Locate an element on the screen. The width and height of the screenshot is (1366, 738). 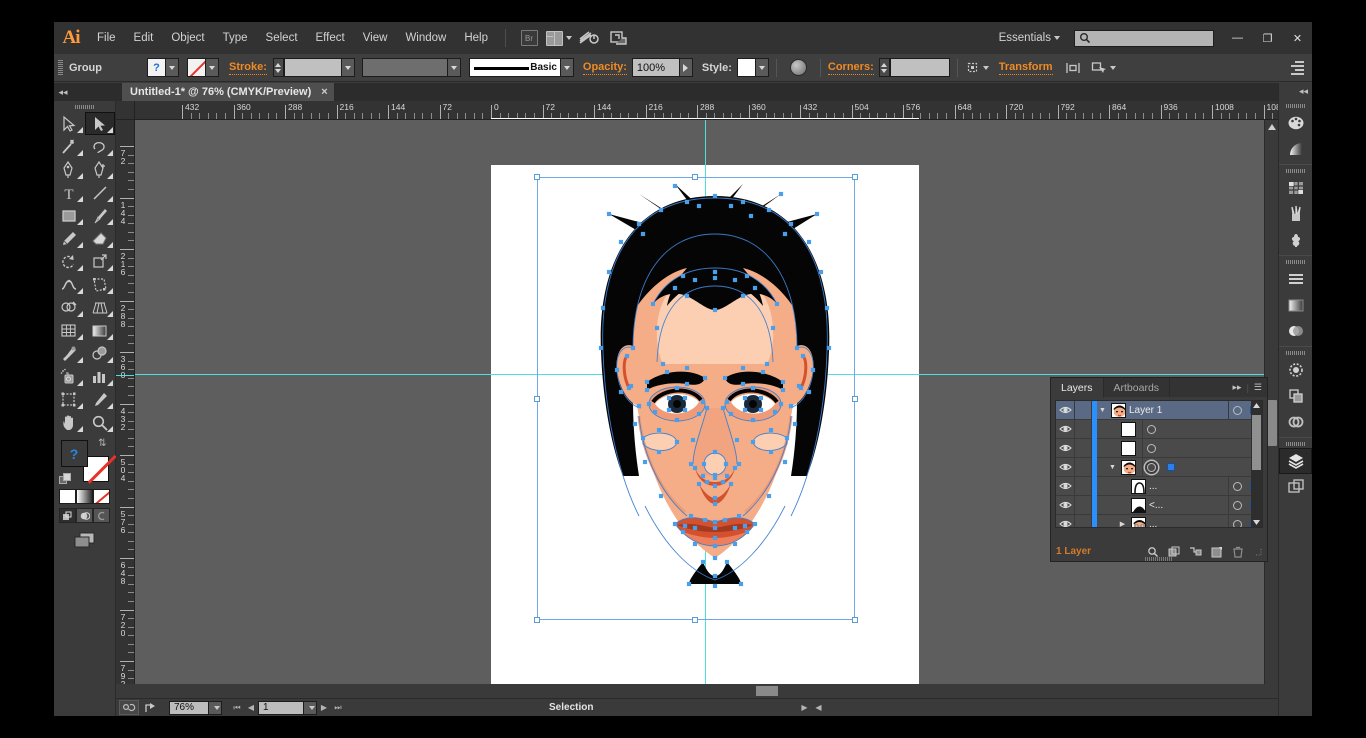
selection-handle-ml is located at coordinates (537, 399).